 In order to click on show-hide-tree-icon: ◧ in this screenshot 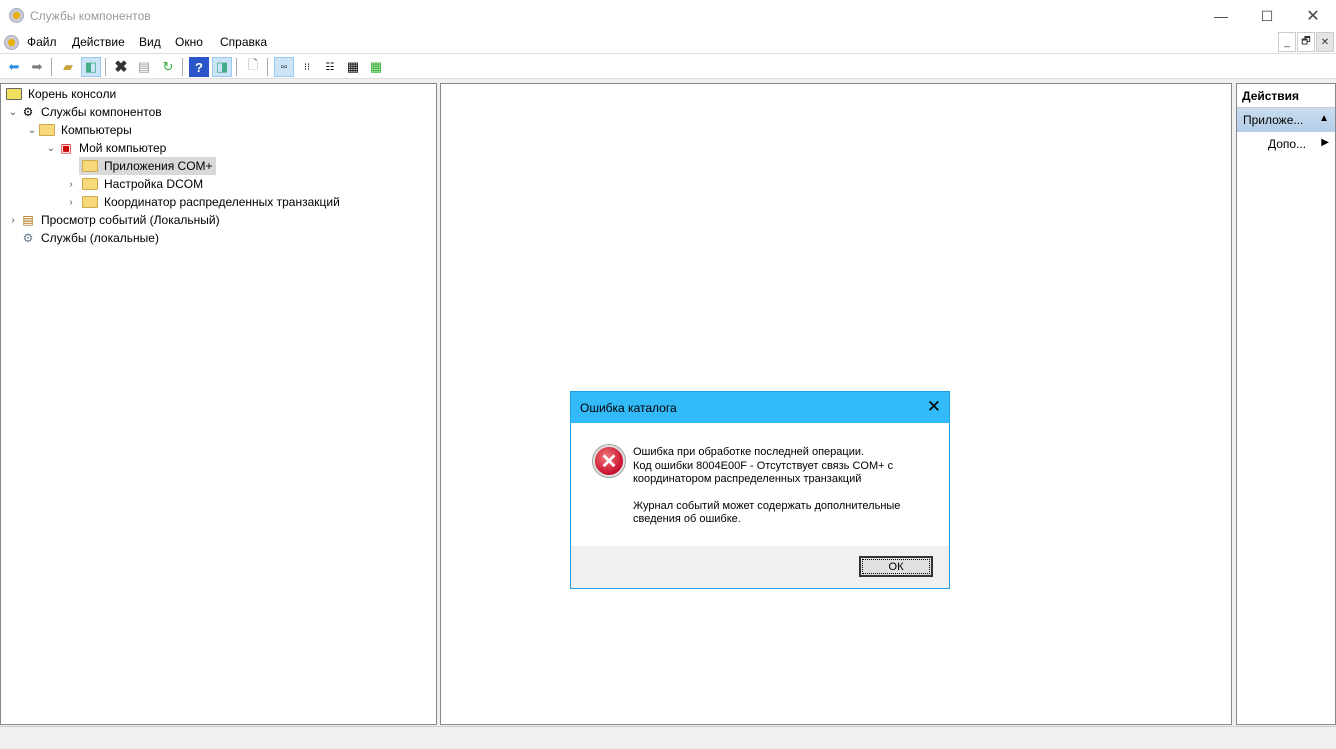, I will do `click(91, 67)`.